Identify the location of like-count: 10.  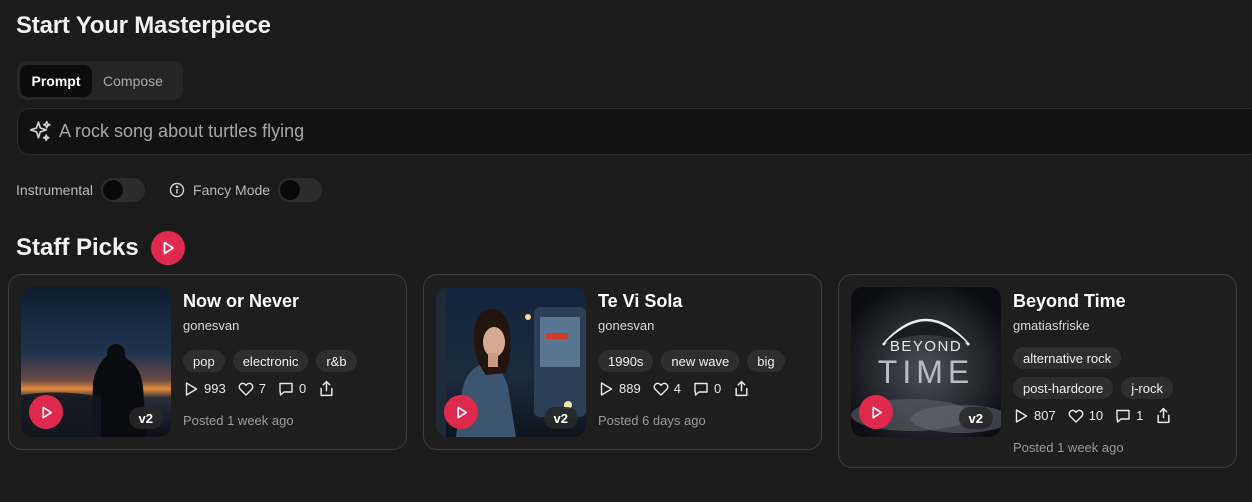
(1096, 415).